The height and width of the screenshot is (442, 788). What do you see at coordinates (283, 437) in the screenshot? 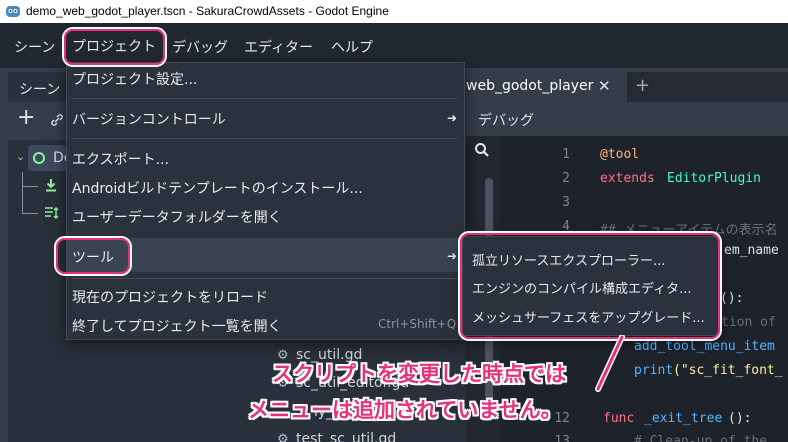
I see `gear-icon: ⚙` at bounding box center [283, 437].